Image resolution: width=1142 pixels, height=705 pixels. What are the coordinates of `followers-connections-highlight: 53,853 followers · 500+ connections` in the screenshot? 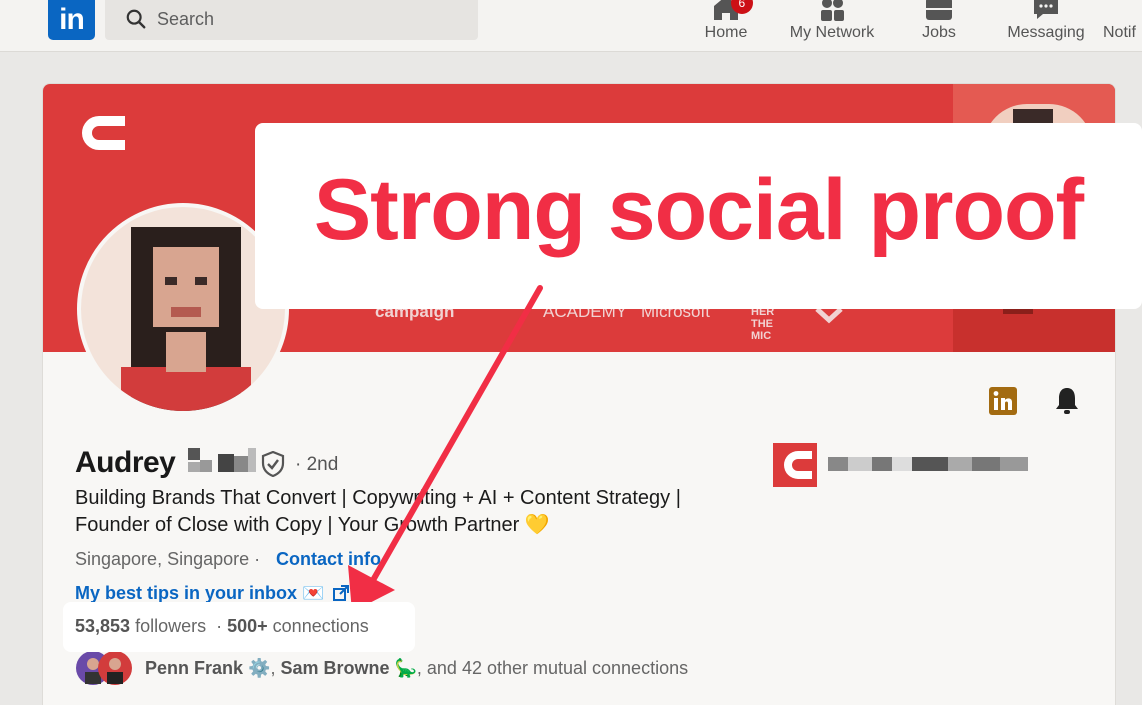 It's located at (239, 627).